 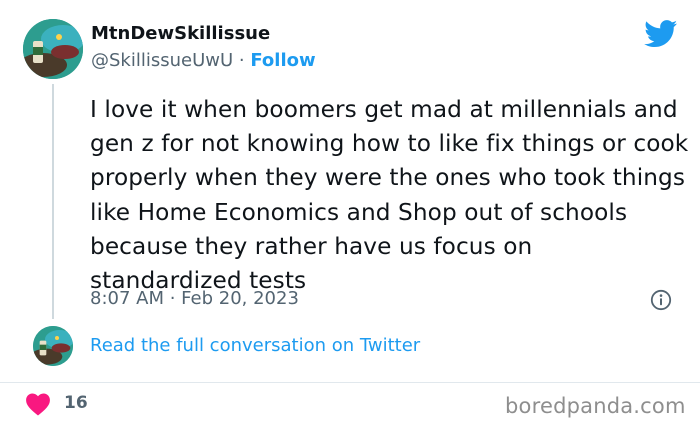 What do you see at coordinates (661, 300) in the screenshot?
I see `info-icon` at bounding box center [661, 300].